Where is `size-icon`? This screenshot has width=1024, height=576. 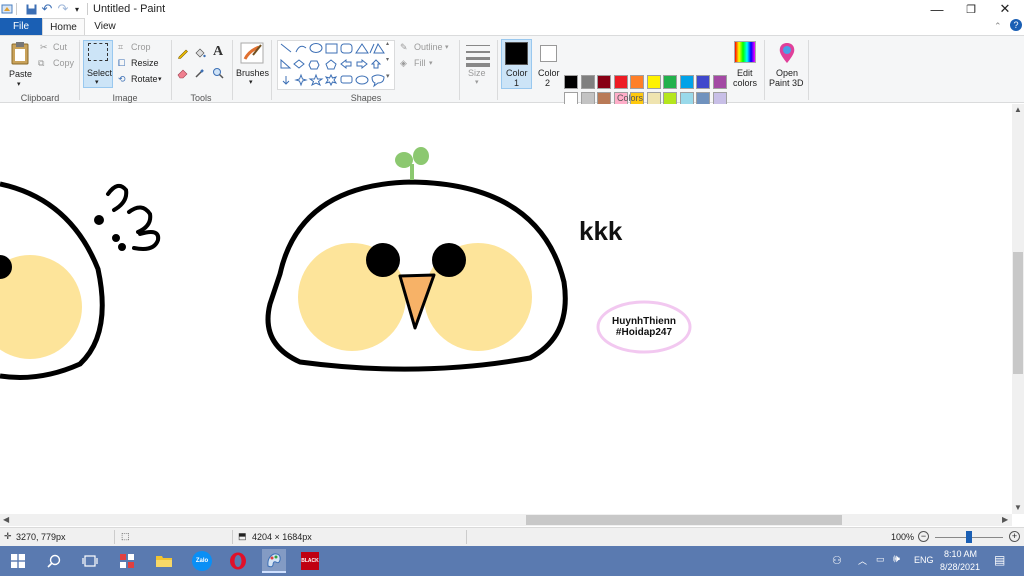
size-icon is located at coordinates (478, 54).